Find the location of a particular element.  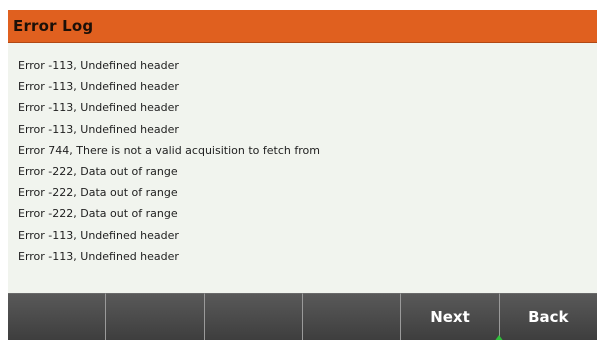

back-button: Back is located at coordinates (545, 316).